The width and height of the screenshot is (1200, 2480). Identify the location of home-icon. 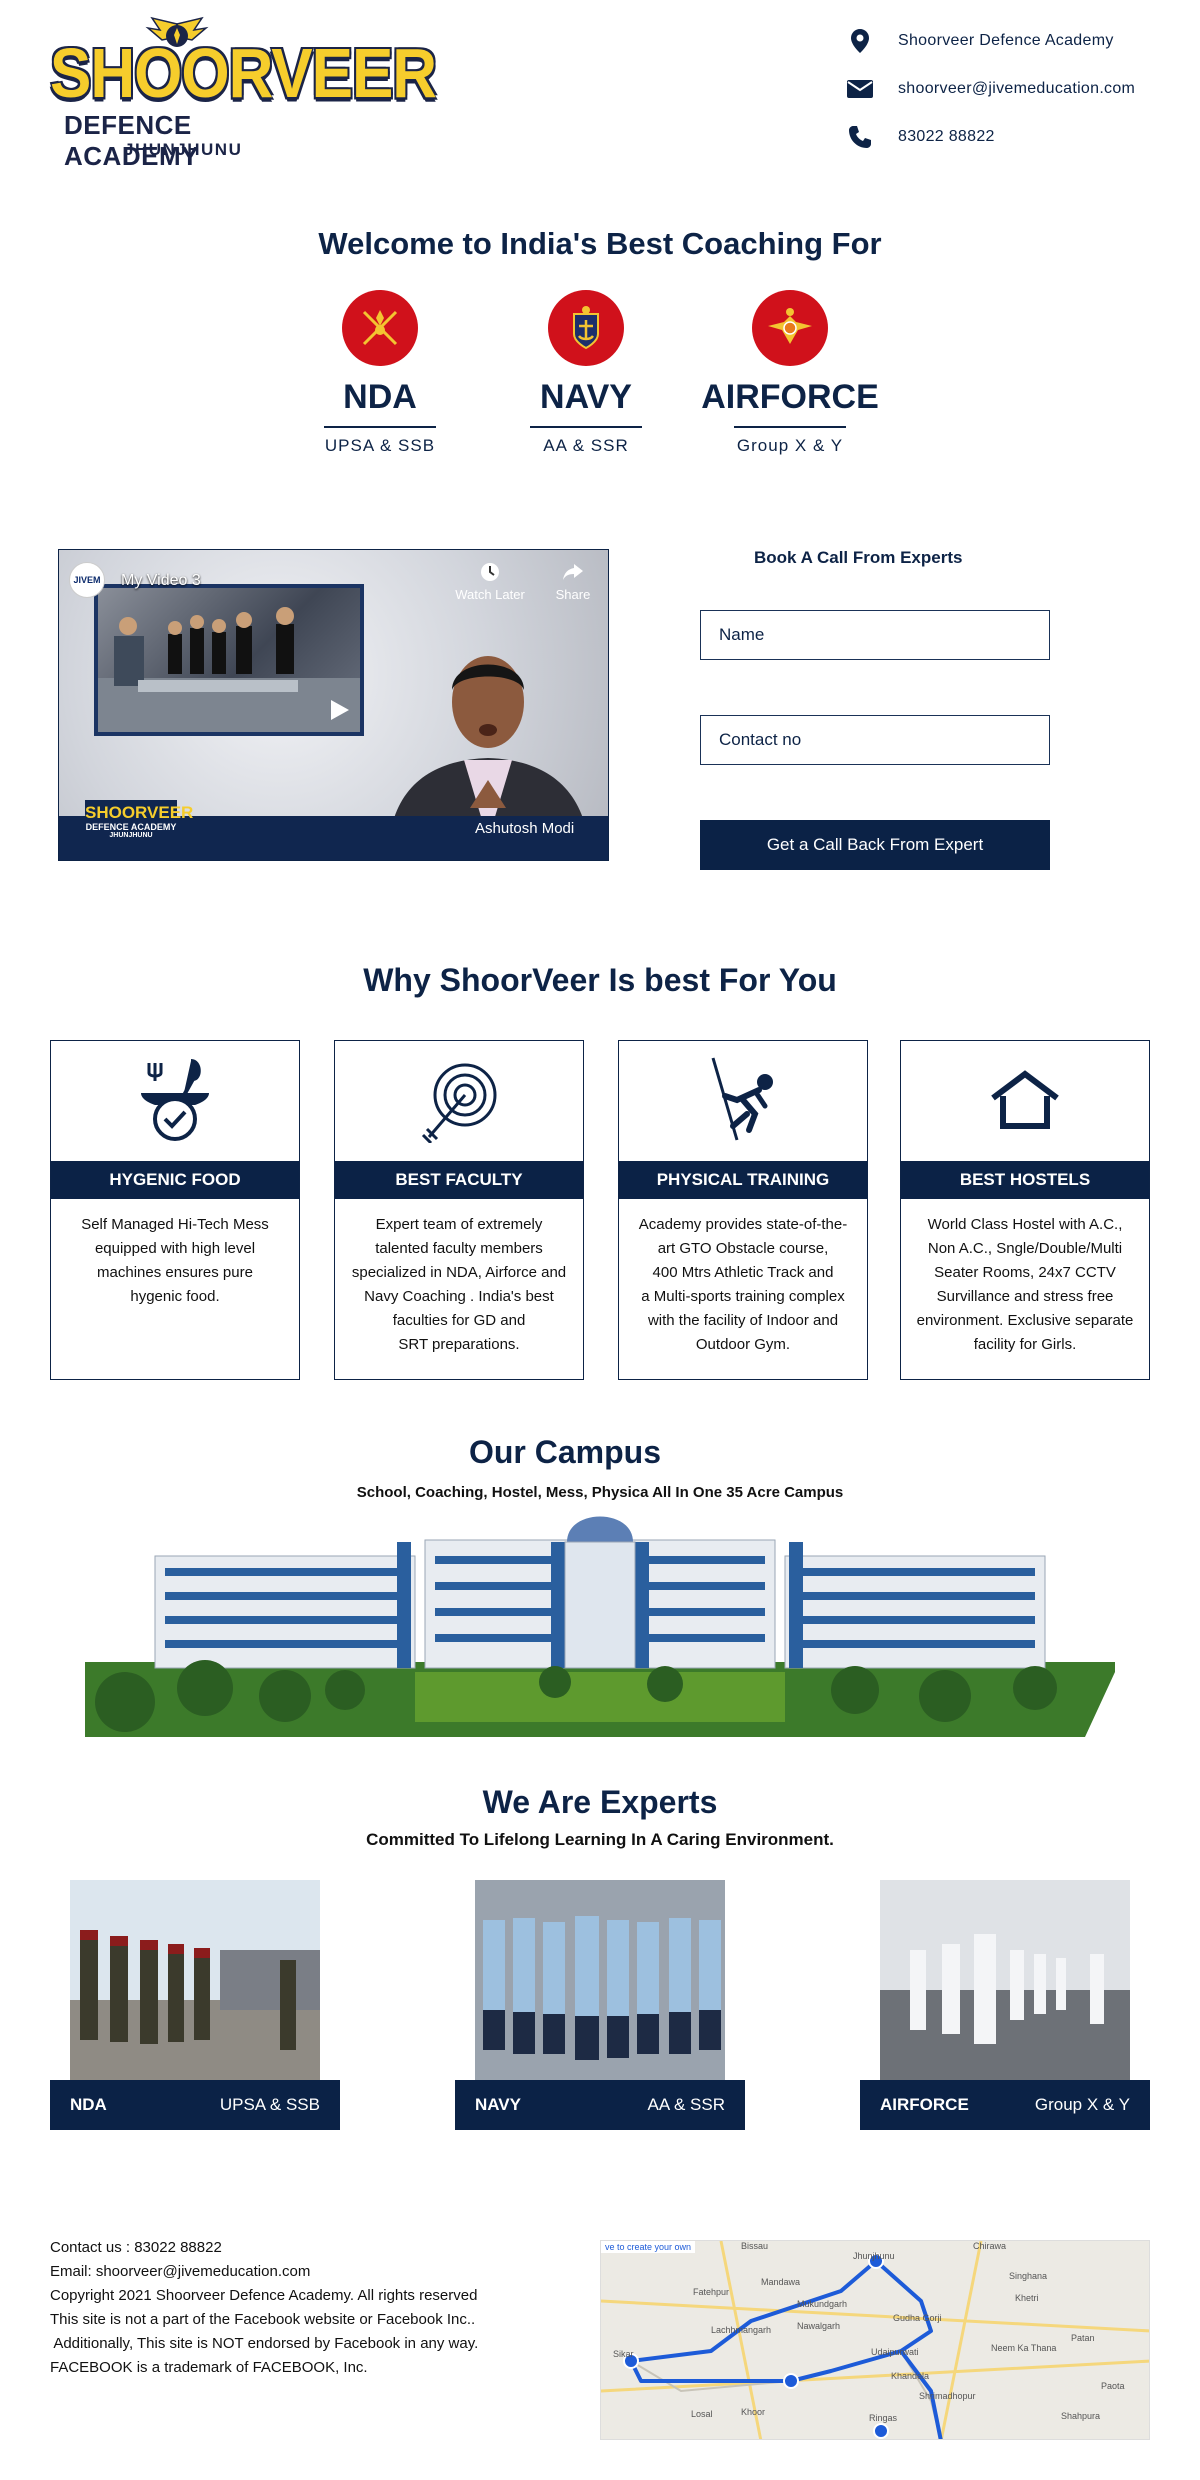
(1025, 1099).